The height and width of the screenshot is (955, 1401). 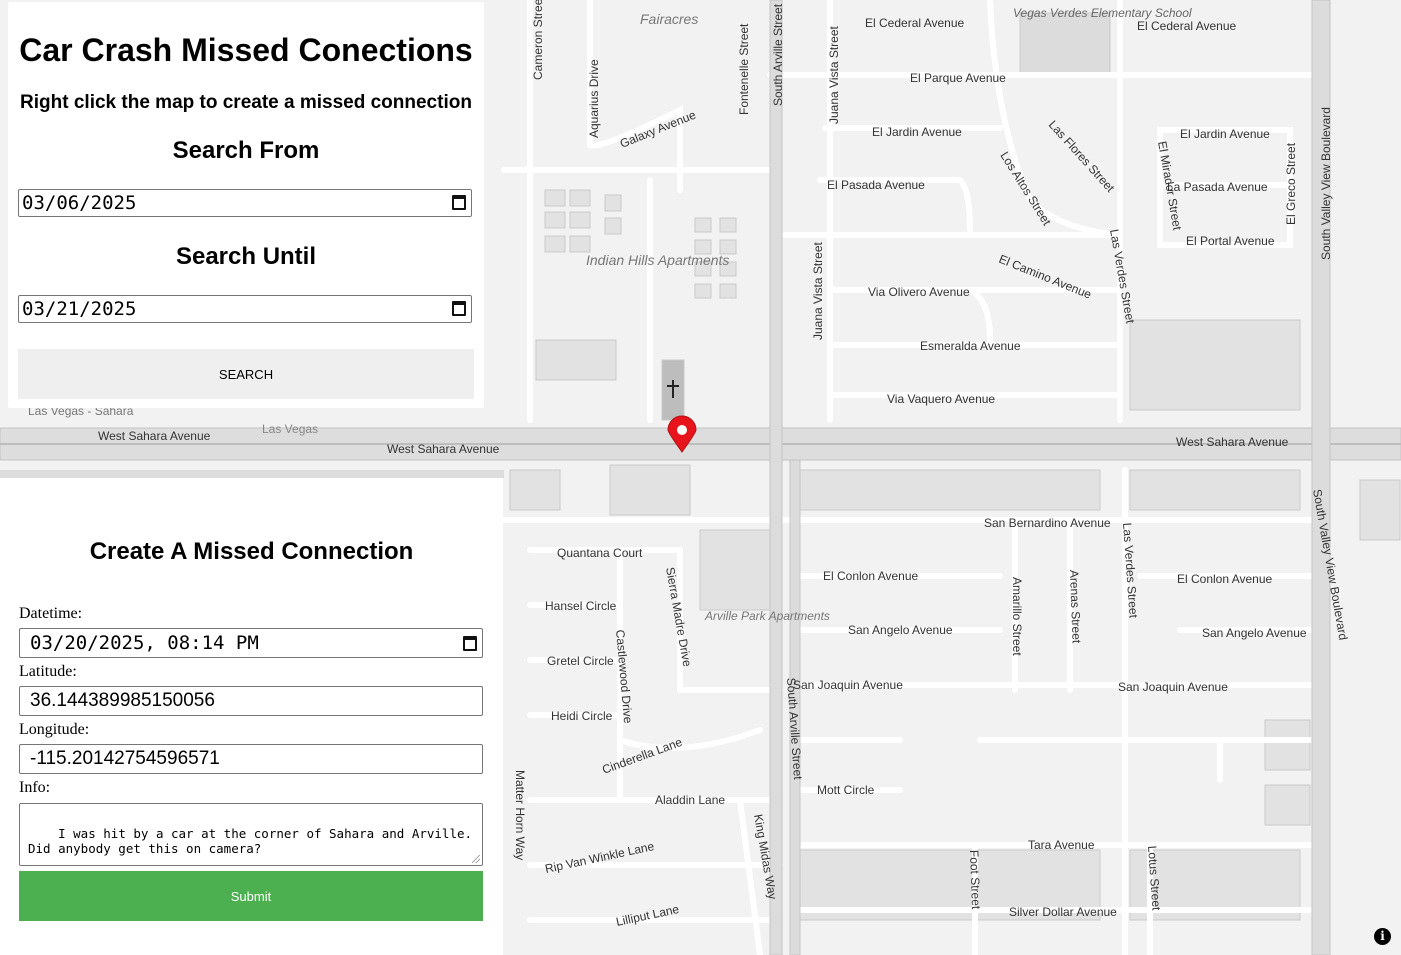 What do you see at coordinates (1225, 579) in the screenshot?
I see `map-label-el-conlon-2: El Conlon Avenue` at bounding box center [1225, 579].